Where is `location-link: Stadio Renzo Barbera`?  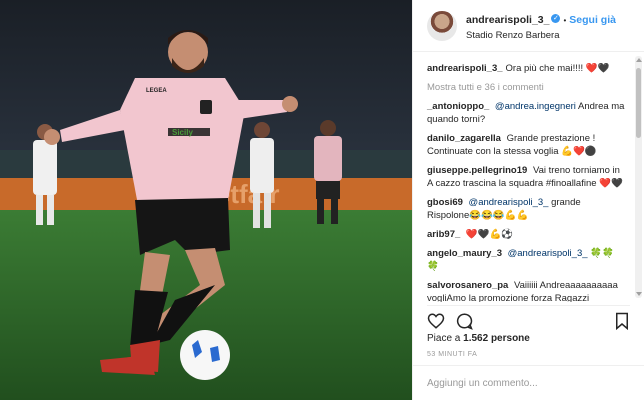 location-link: Stadio Renzo Barbera is located at coordinates (541, 35).